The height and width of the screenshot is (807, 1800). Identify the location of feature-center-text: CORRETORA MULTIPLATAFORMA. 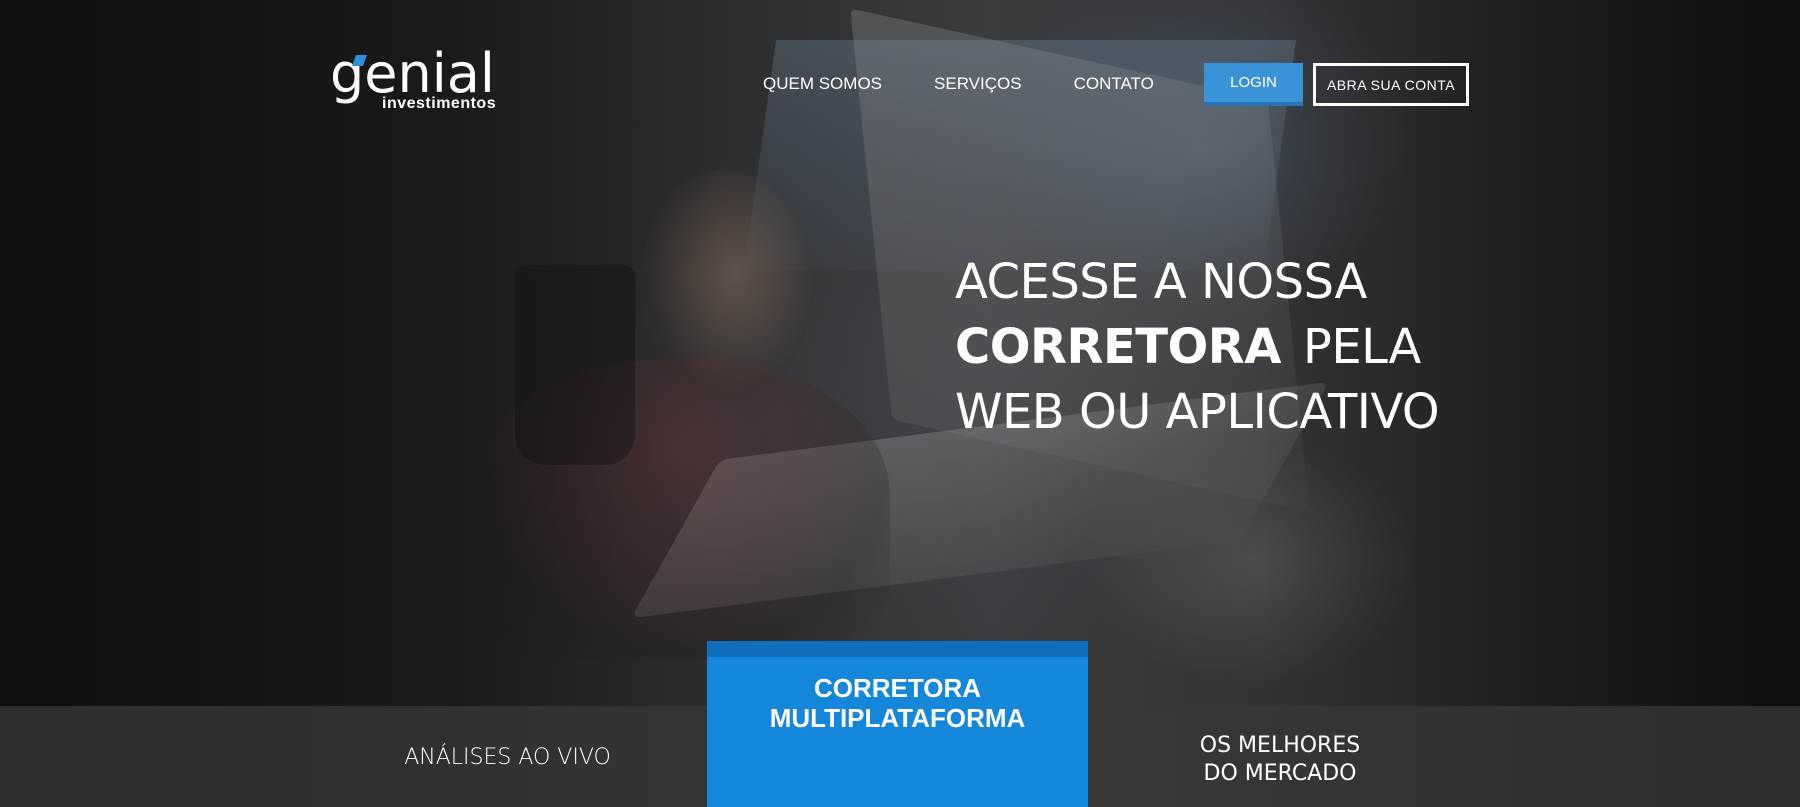
(897, 703).